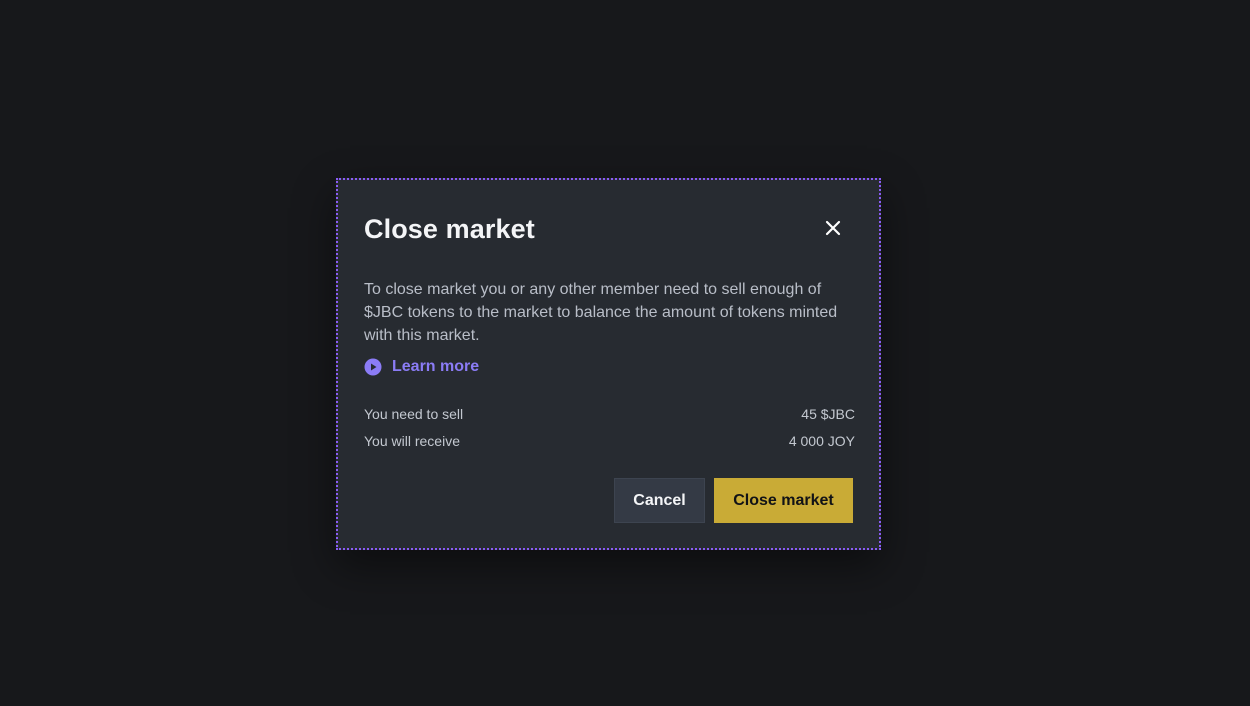 Image resolution: width=1250 pixels, height=706 pixels. I want to click on close-button, so click(833, 228).